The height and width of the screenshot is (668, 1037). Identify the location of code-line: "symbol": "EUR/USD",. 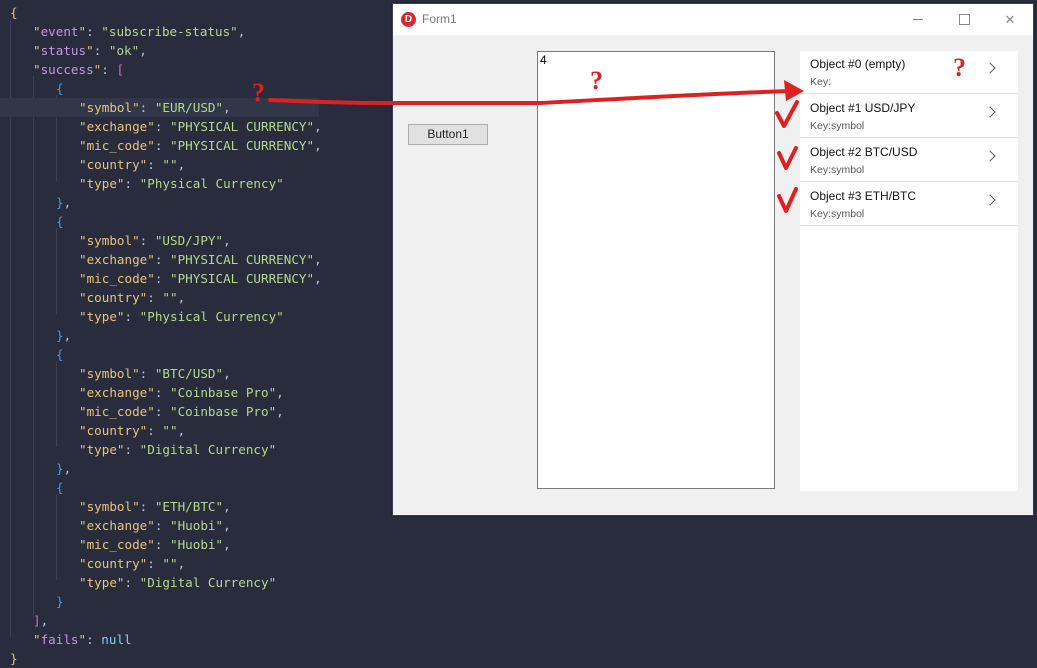
(159, 107).